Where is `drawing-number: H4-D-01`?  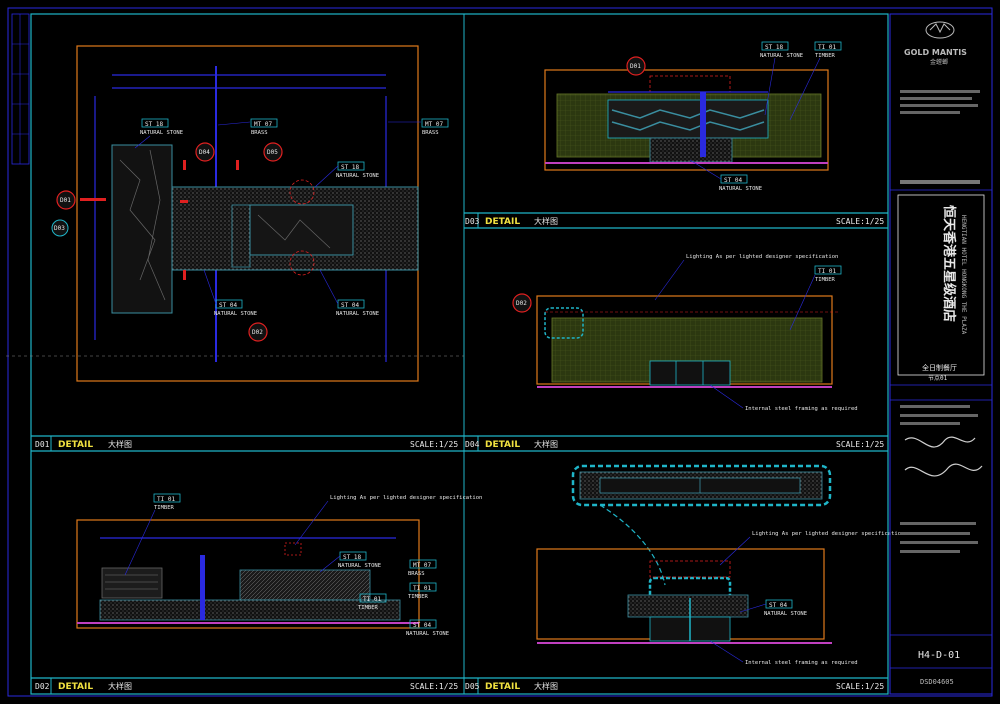 drawing-number: H4-D-01 is located at coordinates (939, 655).